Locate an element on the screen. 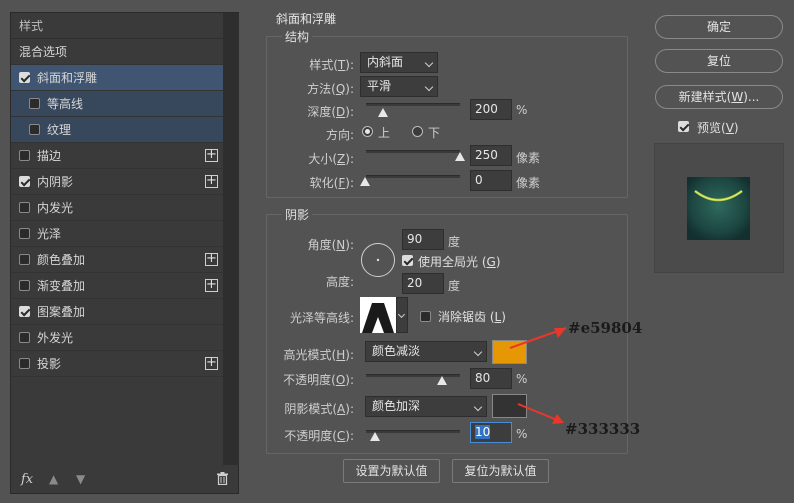 This screenshot has width=794, height=503. soften-slider is located at coordinates (413, 176).